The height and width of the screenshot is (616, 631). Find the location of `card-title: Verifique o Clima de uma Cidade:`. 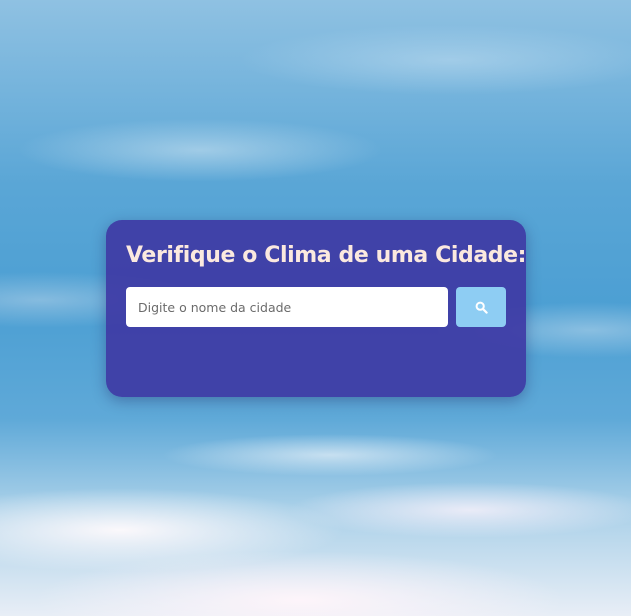

card-title: Verifique o Clima de uma Cidade: is located at coordinates (326, 255).